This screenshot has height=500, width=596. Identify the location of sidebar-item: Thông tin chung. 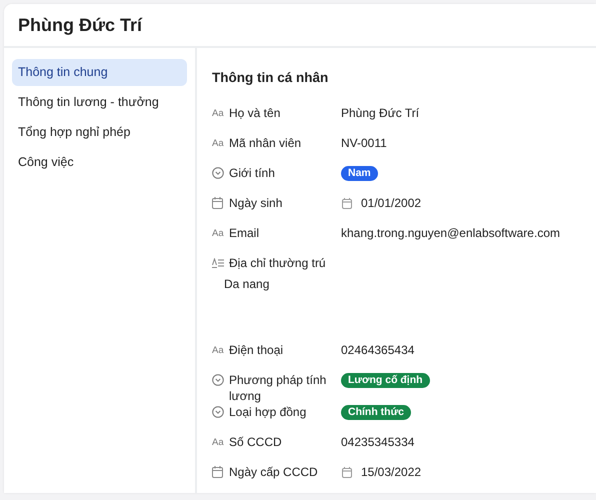
(99, 72).